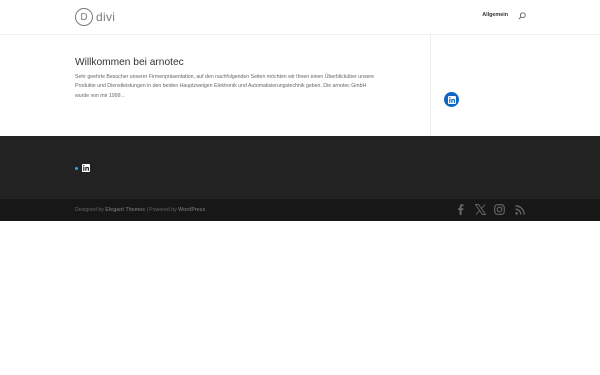 This screenshot has width=600, height=375. What do you see at coordinates (84, 17) in the screenshot?
I see `logo-mark: D` at bounding box center [84, 17].